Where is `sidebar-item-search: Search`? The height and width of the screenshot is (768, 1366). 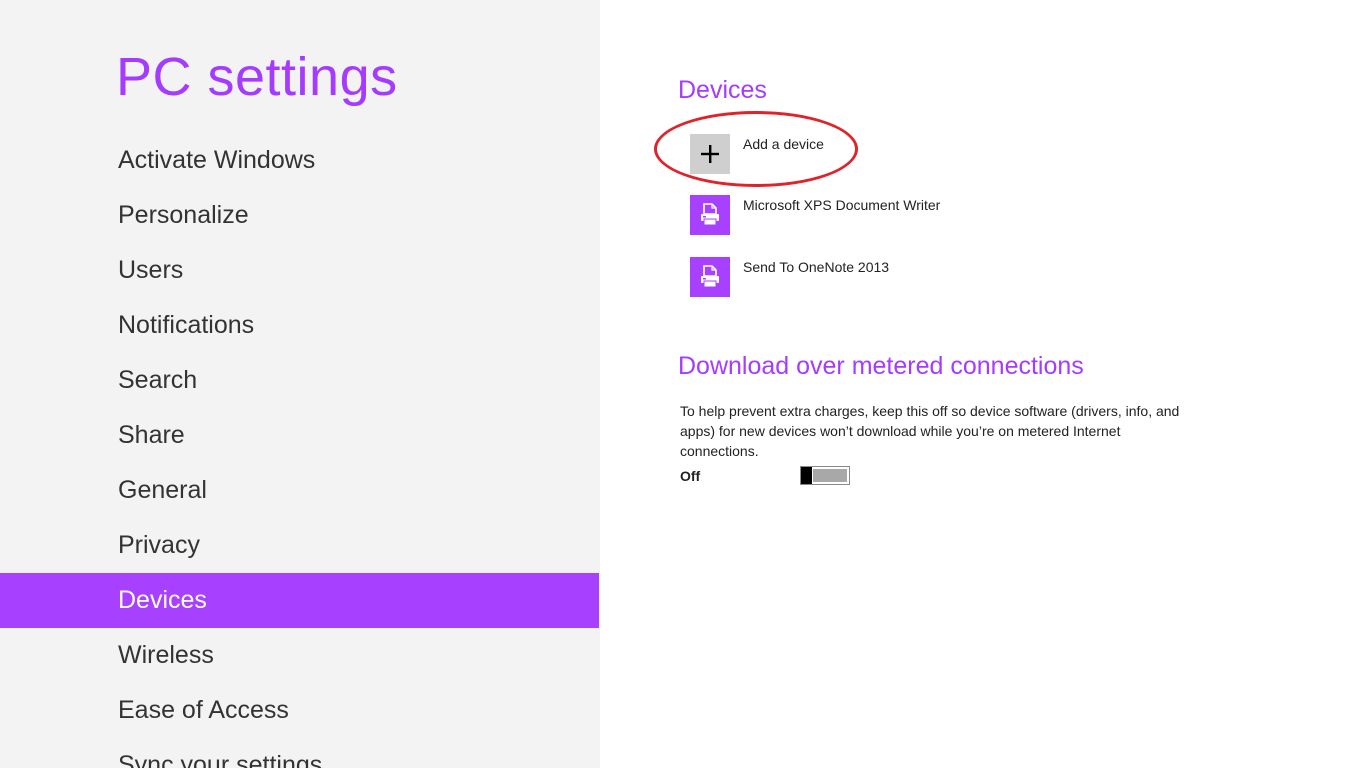 sidebar-item-search: Search is located at coordinates (299, 380).